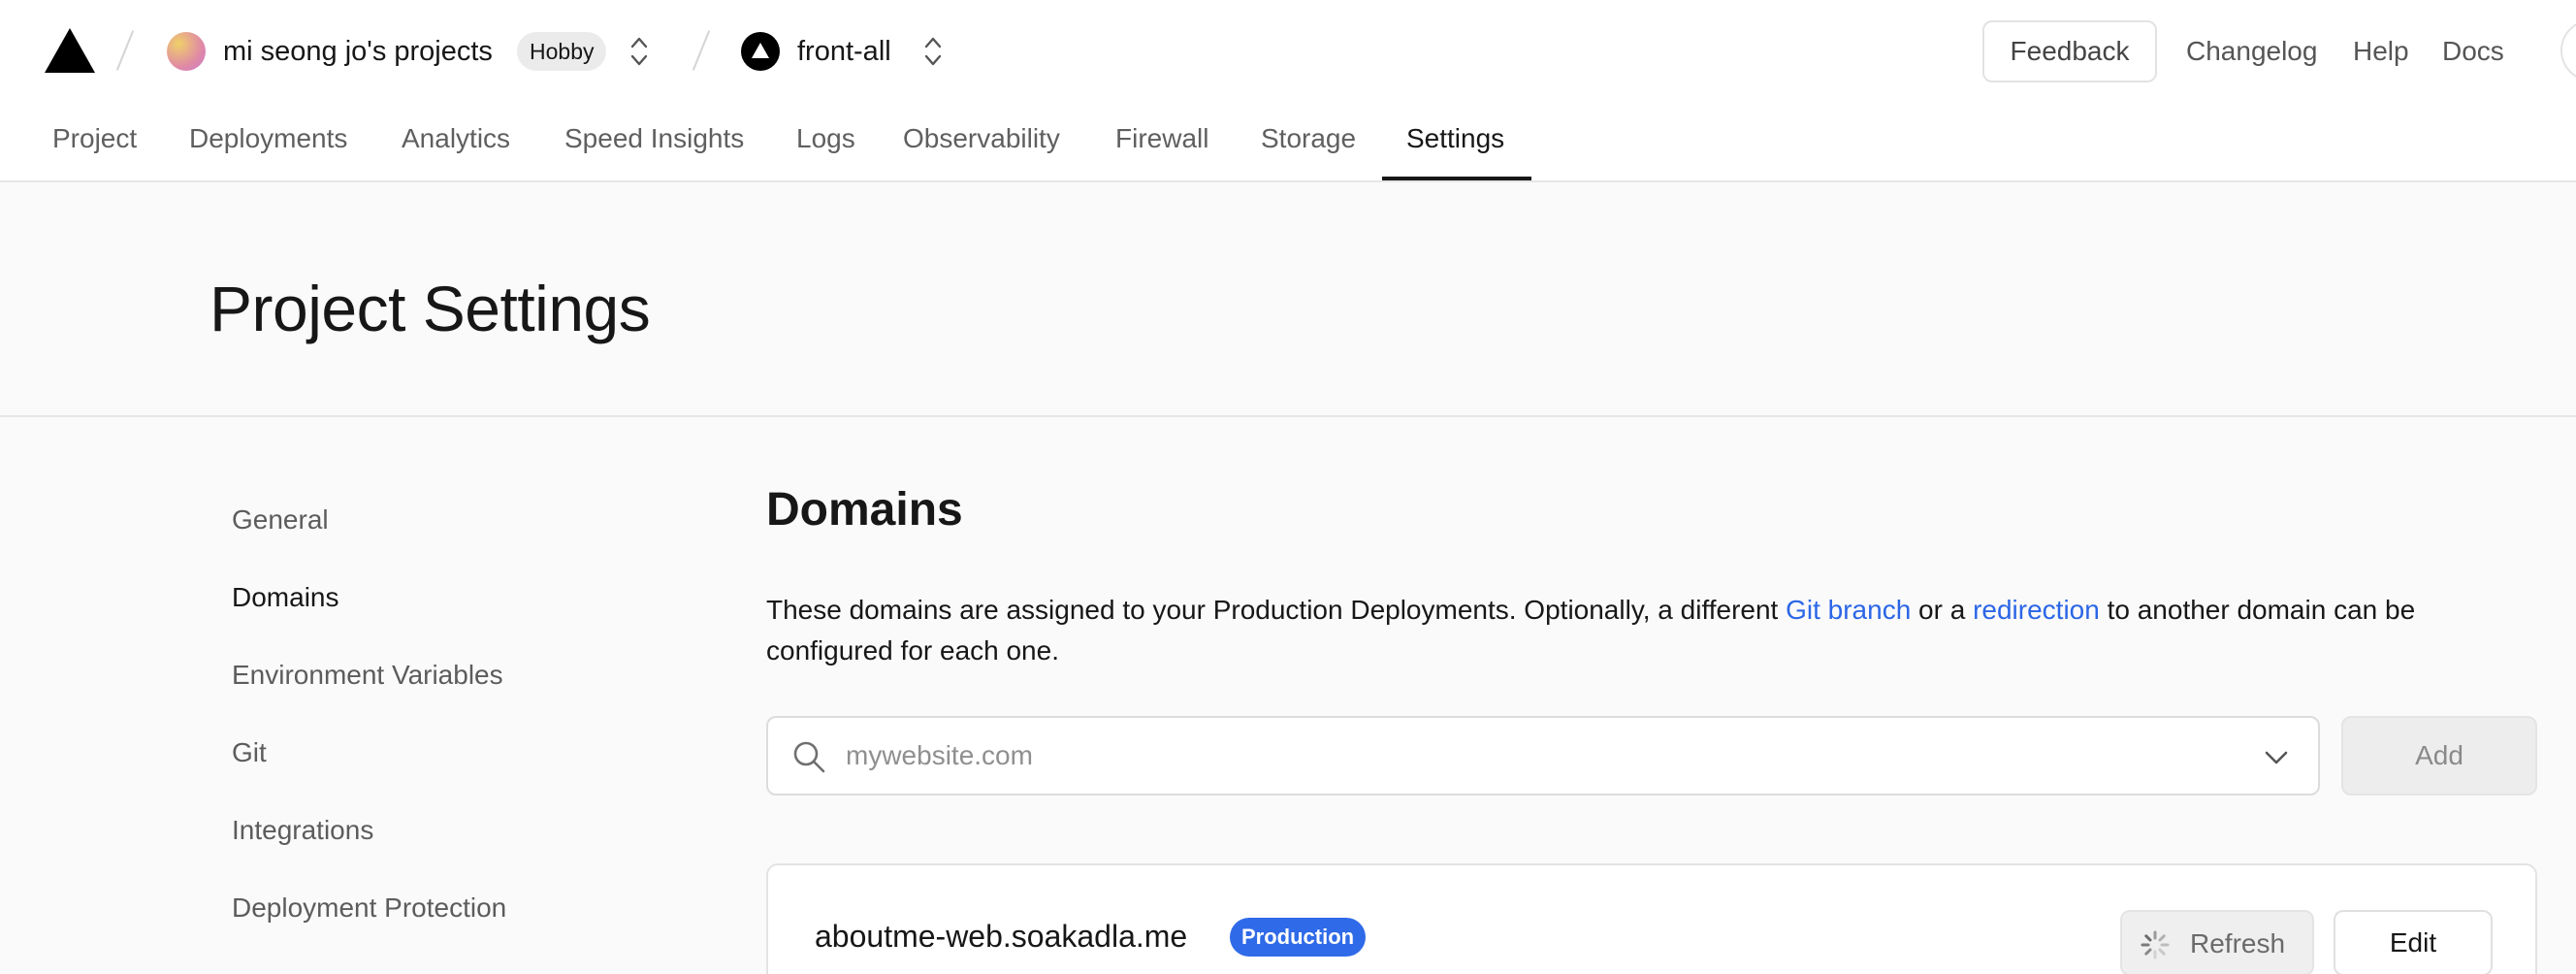  I want to click on tab-observability: Observability, so click(981, 139).